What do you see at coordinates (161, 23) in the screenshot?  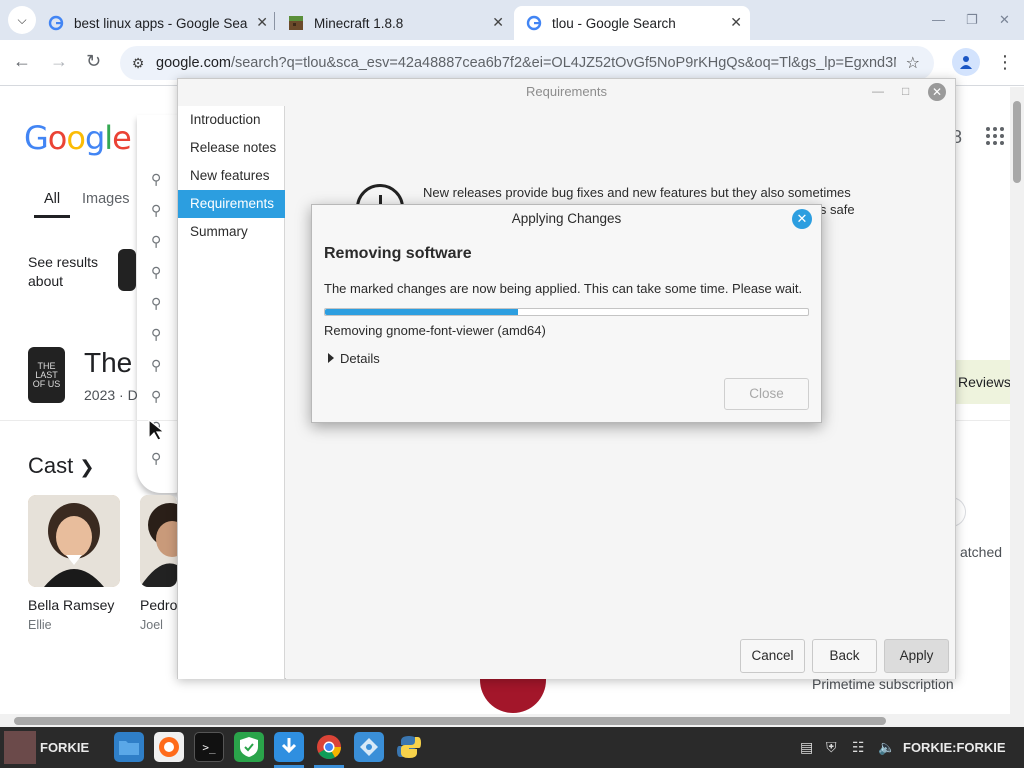 I see `tab-title: best linux apps - Google Sea` at bounding box center [161, 23].